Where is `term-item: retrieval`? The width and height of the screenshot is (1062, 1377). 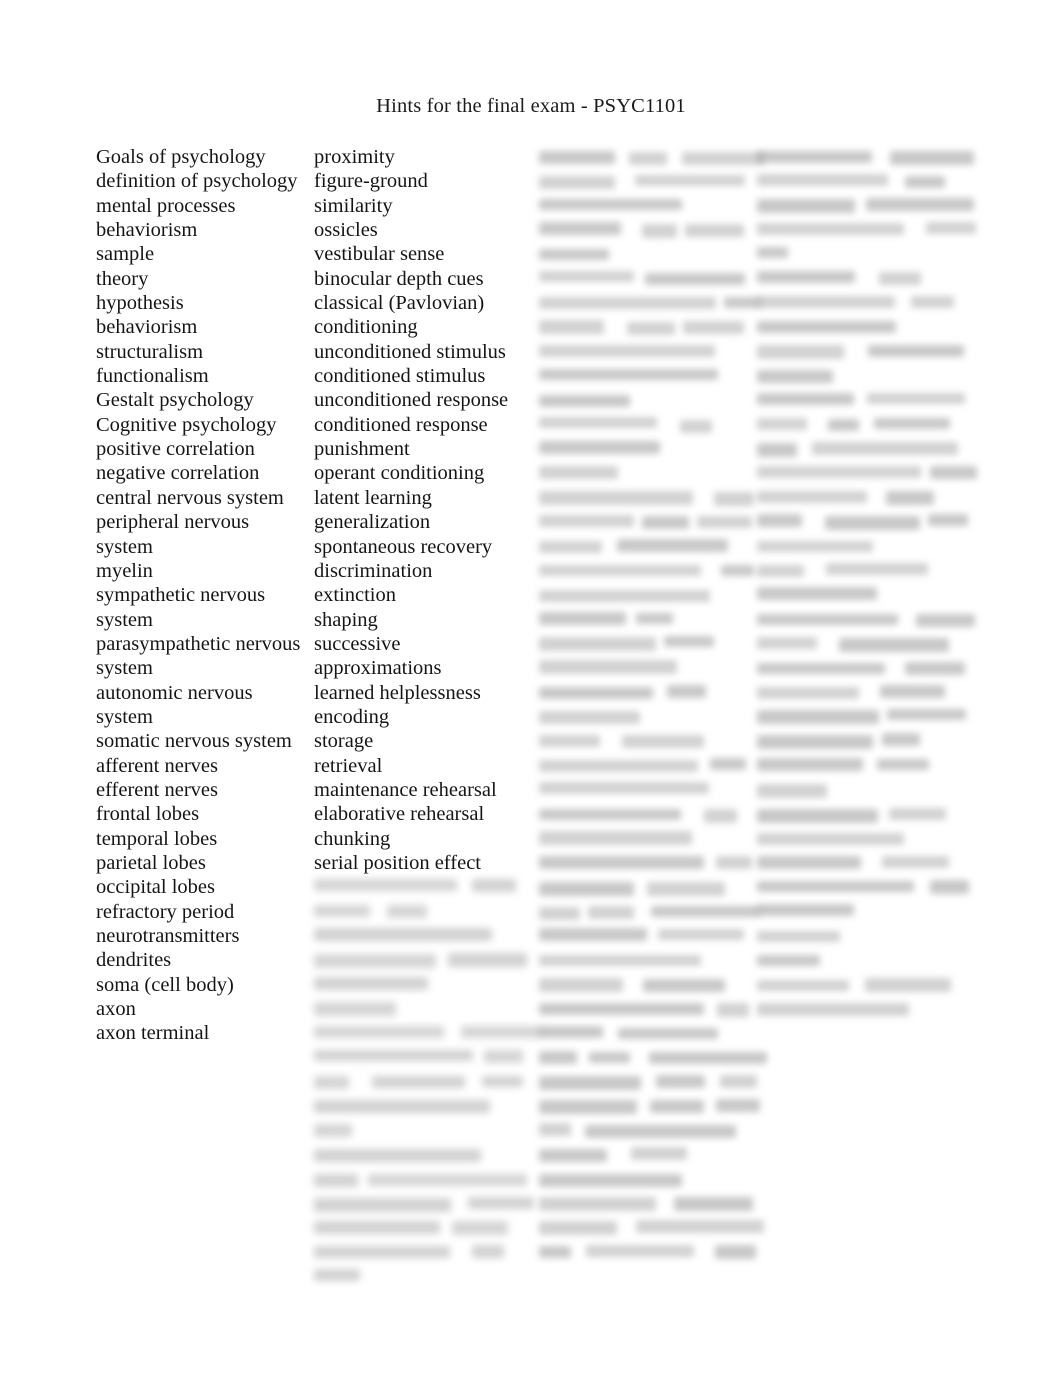
term-item: retrieval is located at coordinates (348, 765).